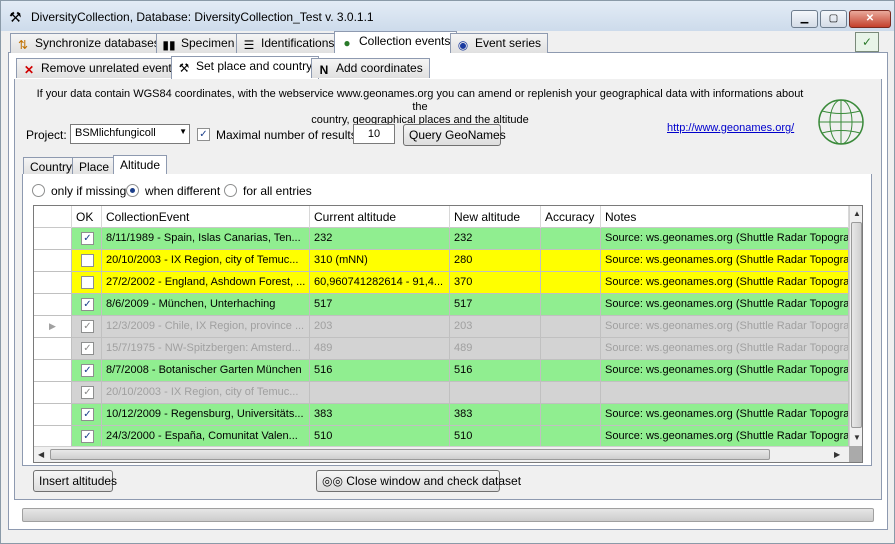 The image size is (895, 544). Describe the element at coordinates (370, 68) in the screenshot. I see `tab-add-coordinates: N Add coordinates` at that location.